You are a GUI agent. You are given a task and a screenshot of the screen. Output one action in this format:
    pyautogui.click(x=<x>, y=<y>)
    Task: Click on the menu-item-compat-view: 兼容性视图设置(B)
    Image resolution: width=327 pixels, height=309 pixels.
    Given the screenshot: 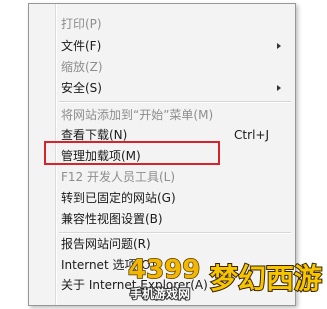 What is the action you would take?
    pyautogui.click(x=174, y=219)
    